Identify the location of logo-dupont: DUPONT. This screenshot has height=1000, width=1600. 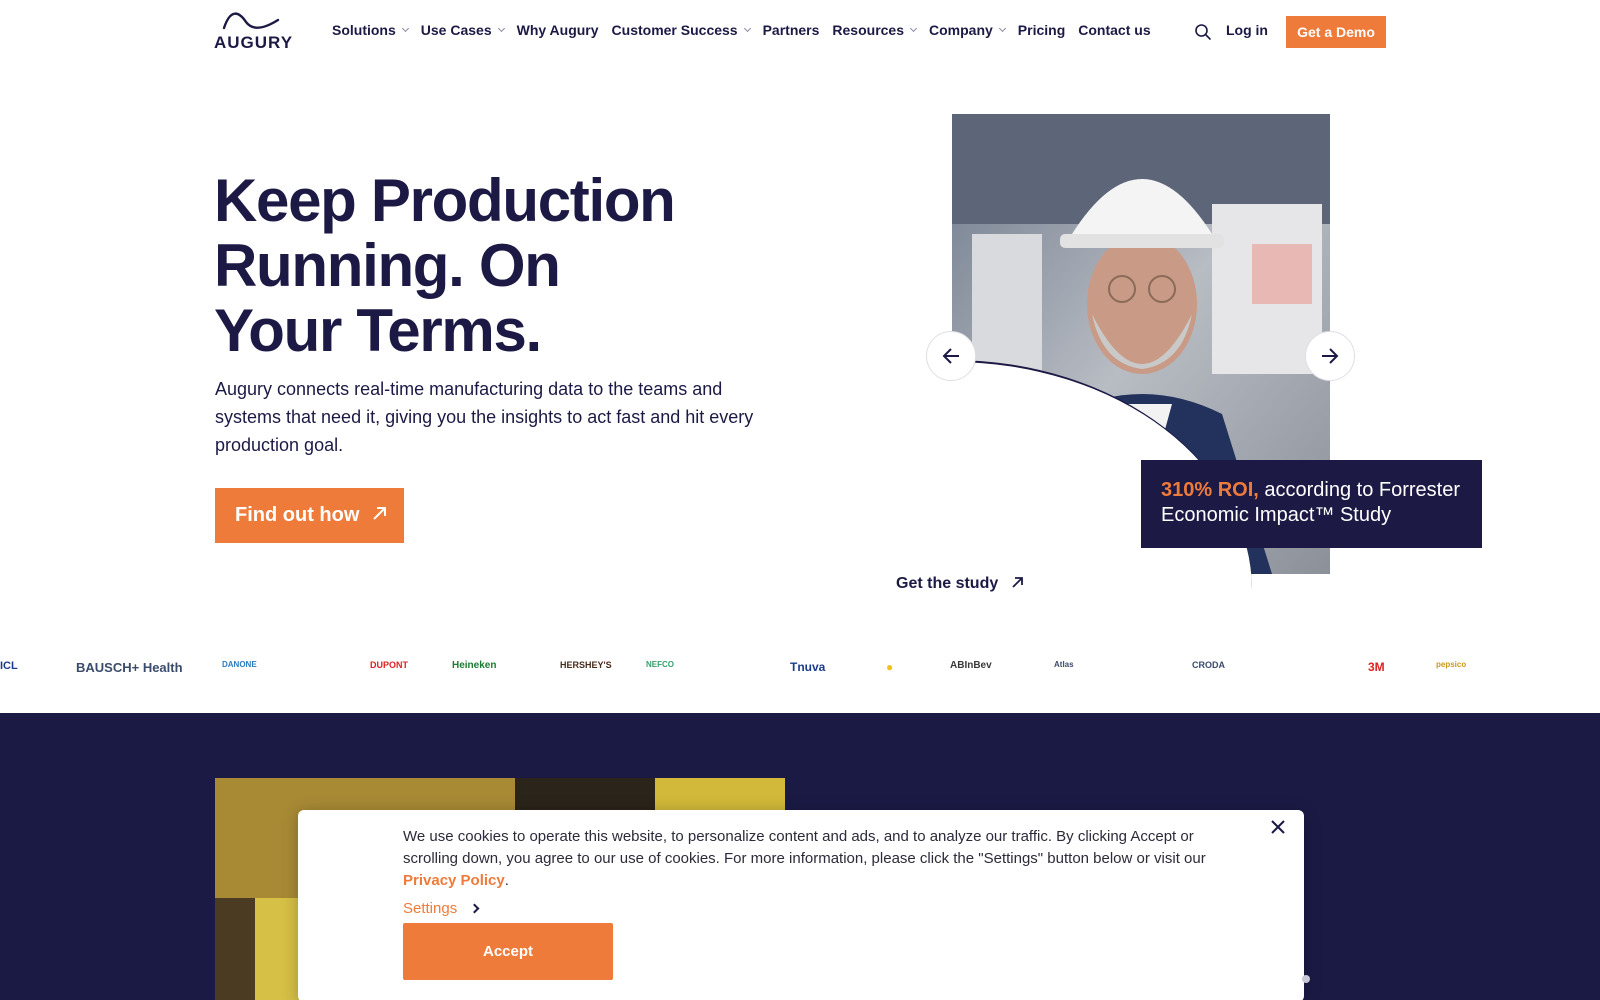
(389, 665).